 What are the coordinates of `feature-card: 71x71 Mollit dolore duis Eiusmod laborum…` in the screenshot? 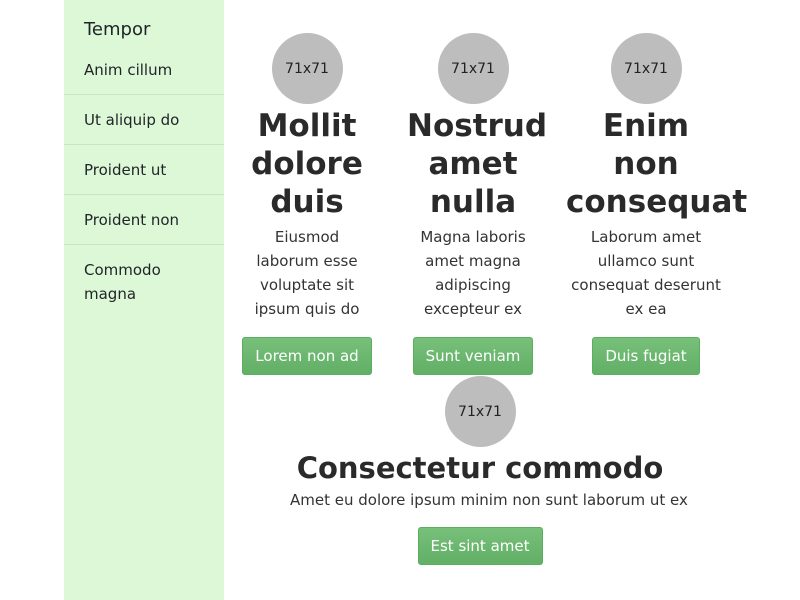 It's located at (307, 204).